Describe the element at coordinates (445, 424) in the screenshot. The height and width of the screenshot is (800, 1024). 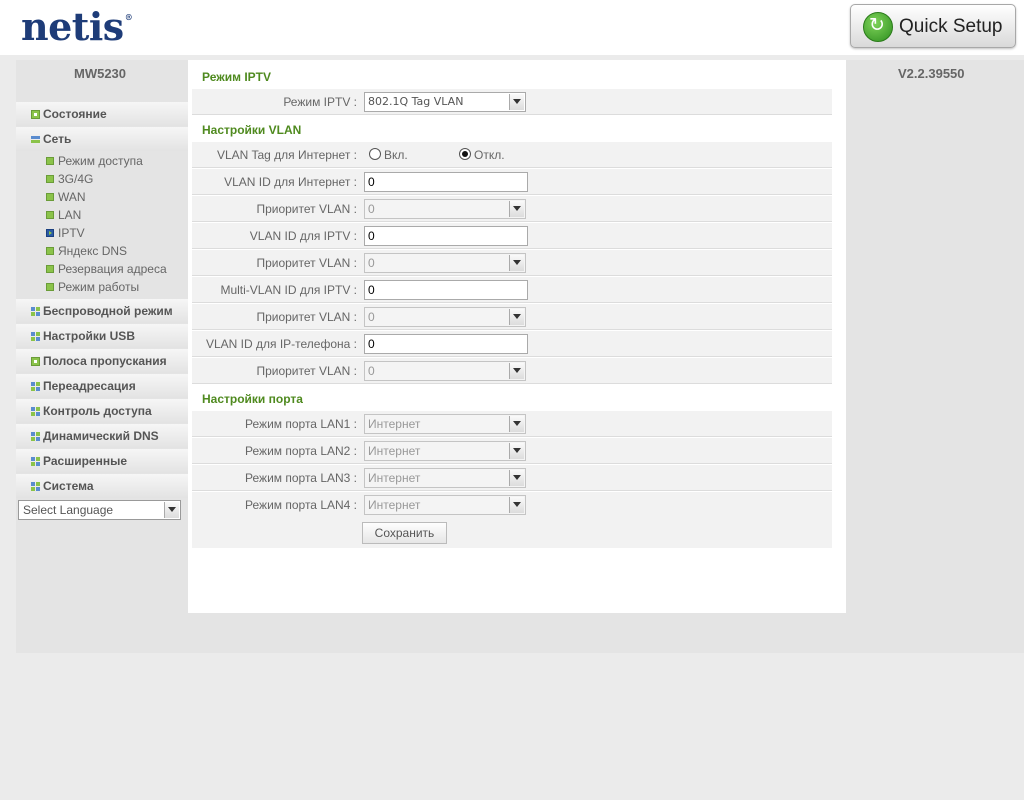
I see `lan1-mode-select: Интернет` at that location.